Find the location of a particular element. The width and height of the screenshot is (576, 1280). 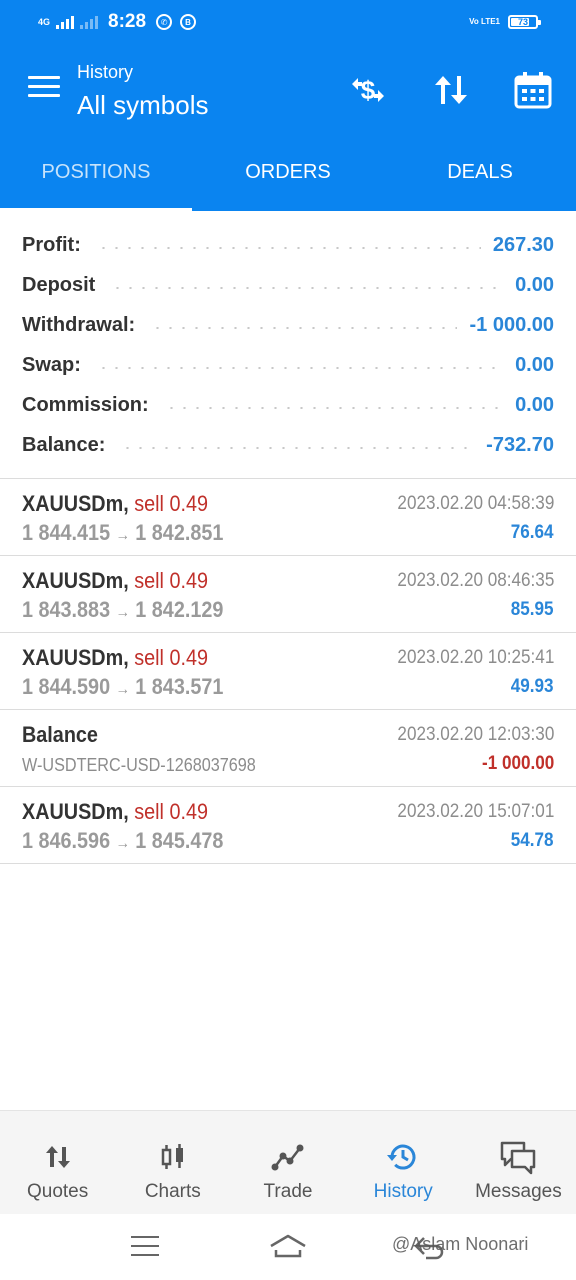

menu-icon is located at coordinates (44, 88).